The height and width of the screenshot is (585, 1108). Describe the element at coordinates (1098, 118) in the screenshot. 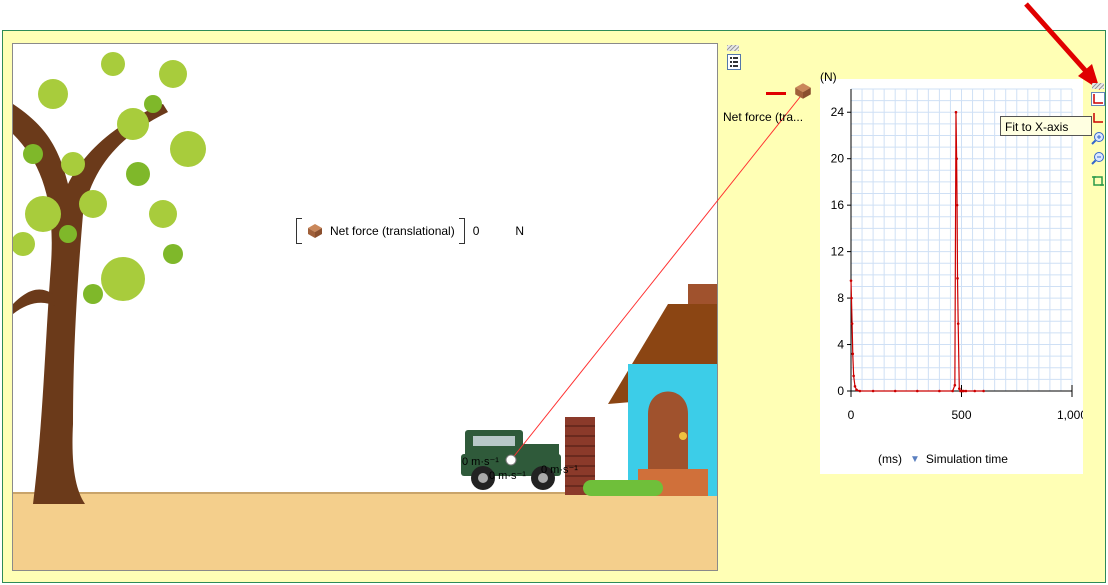

I see `fit-x-axis-icon` at that location.